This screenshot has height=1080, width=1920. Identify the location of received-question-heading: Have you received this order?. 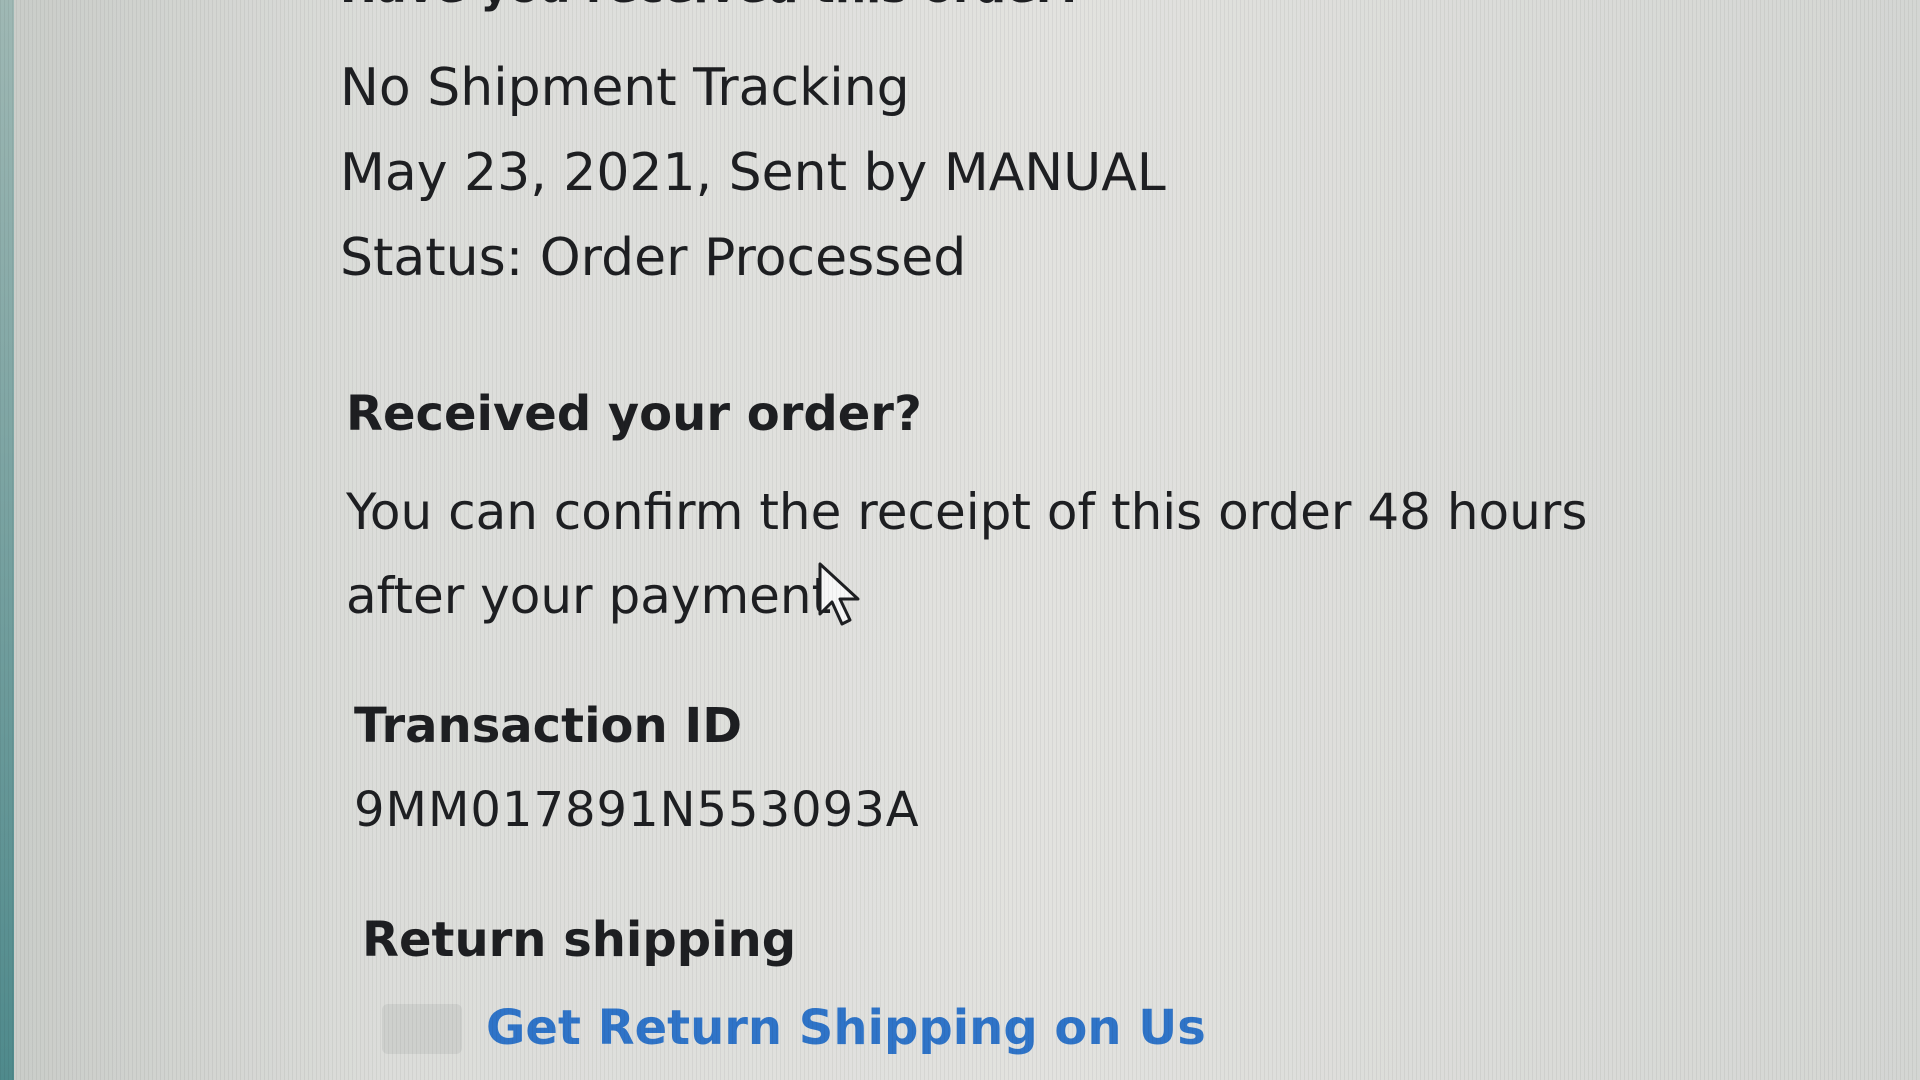
(711, 6).